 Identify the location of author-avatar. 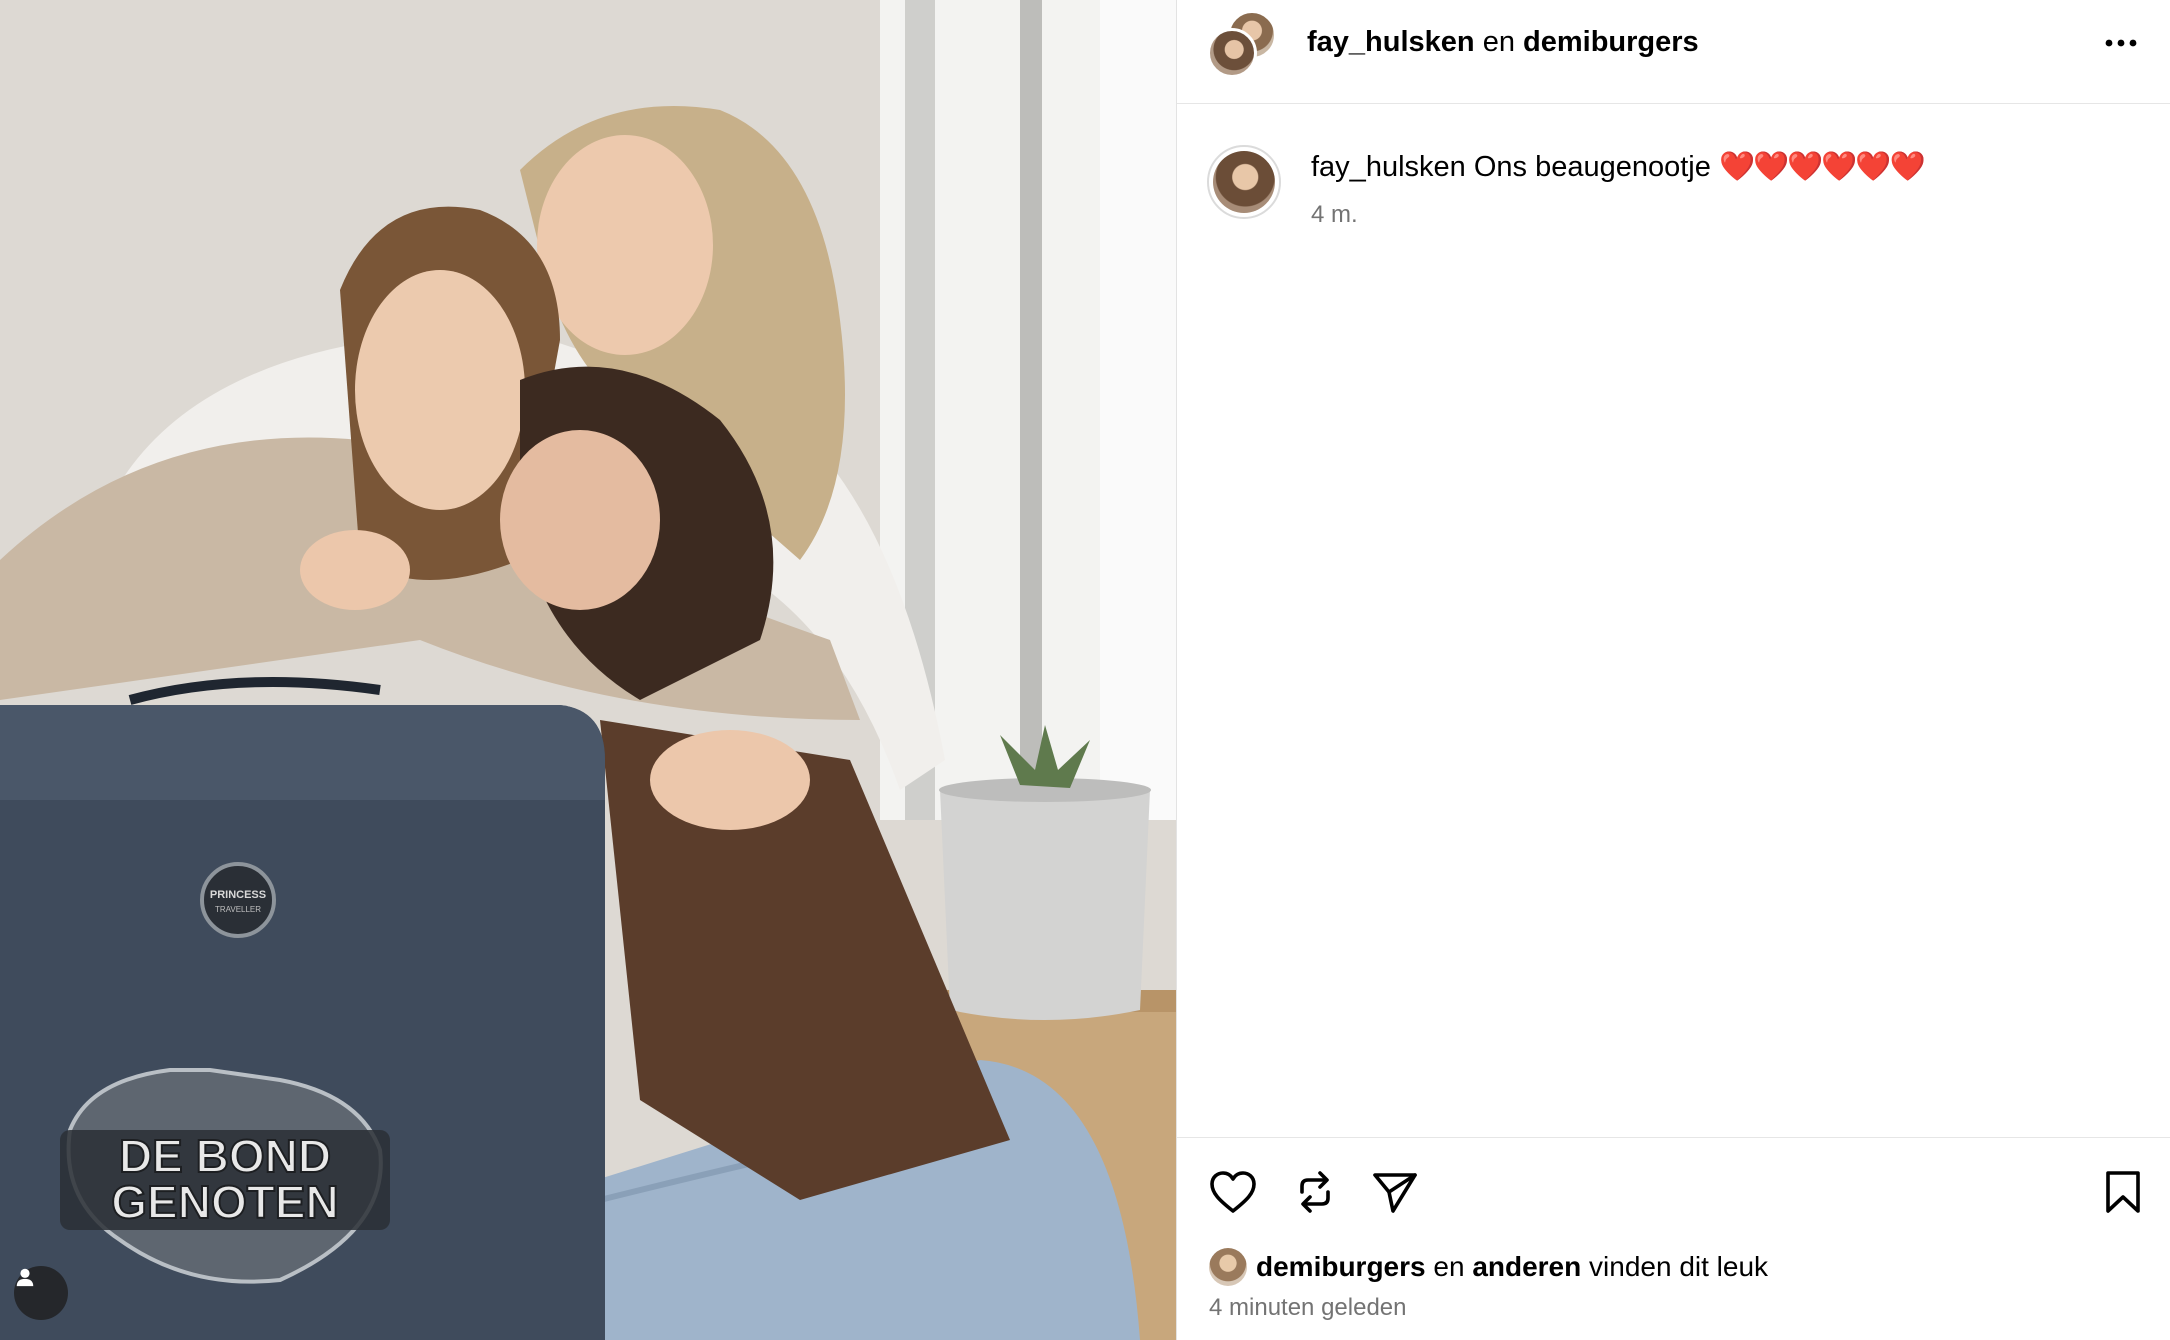
(1232, 53).